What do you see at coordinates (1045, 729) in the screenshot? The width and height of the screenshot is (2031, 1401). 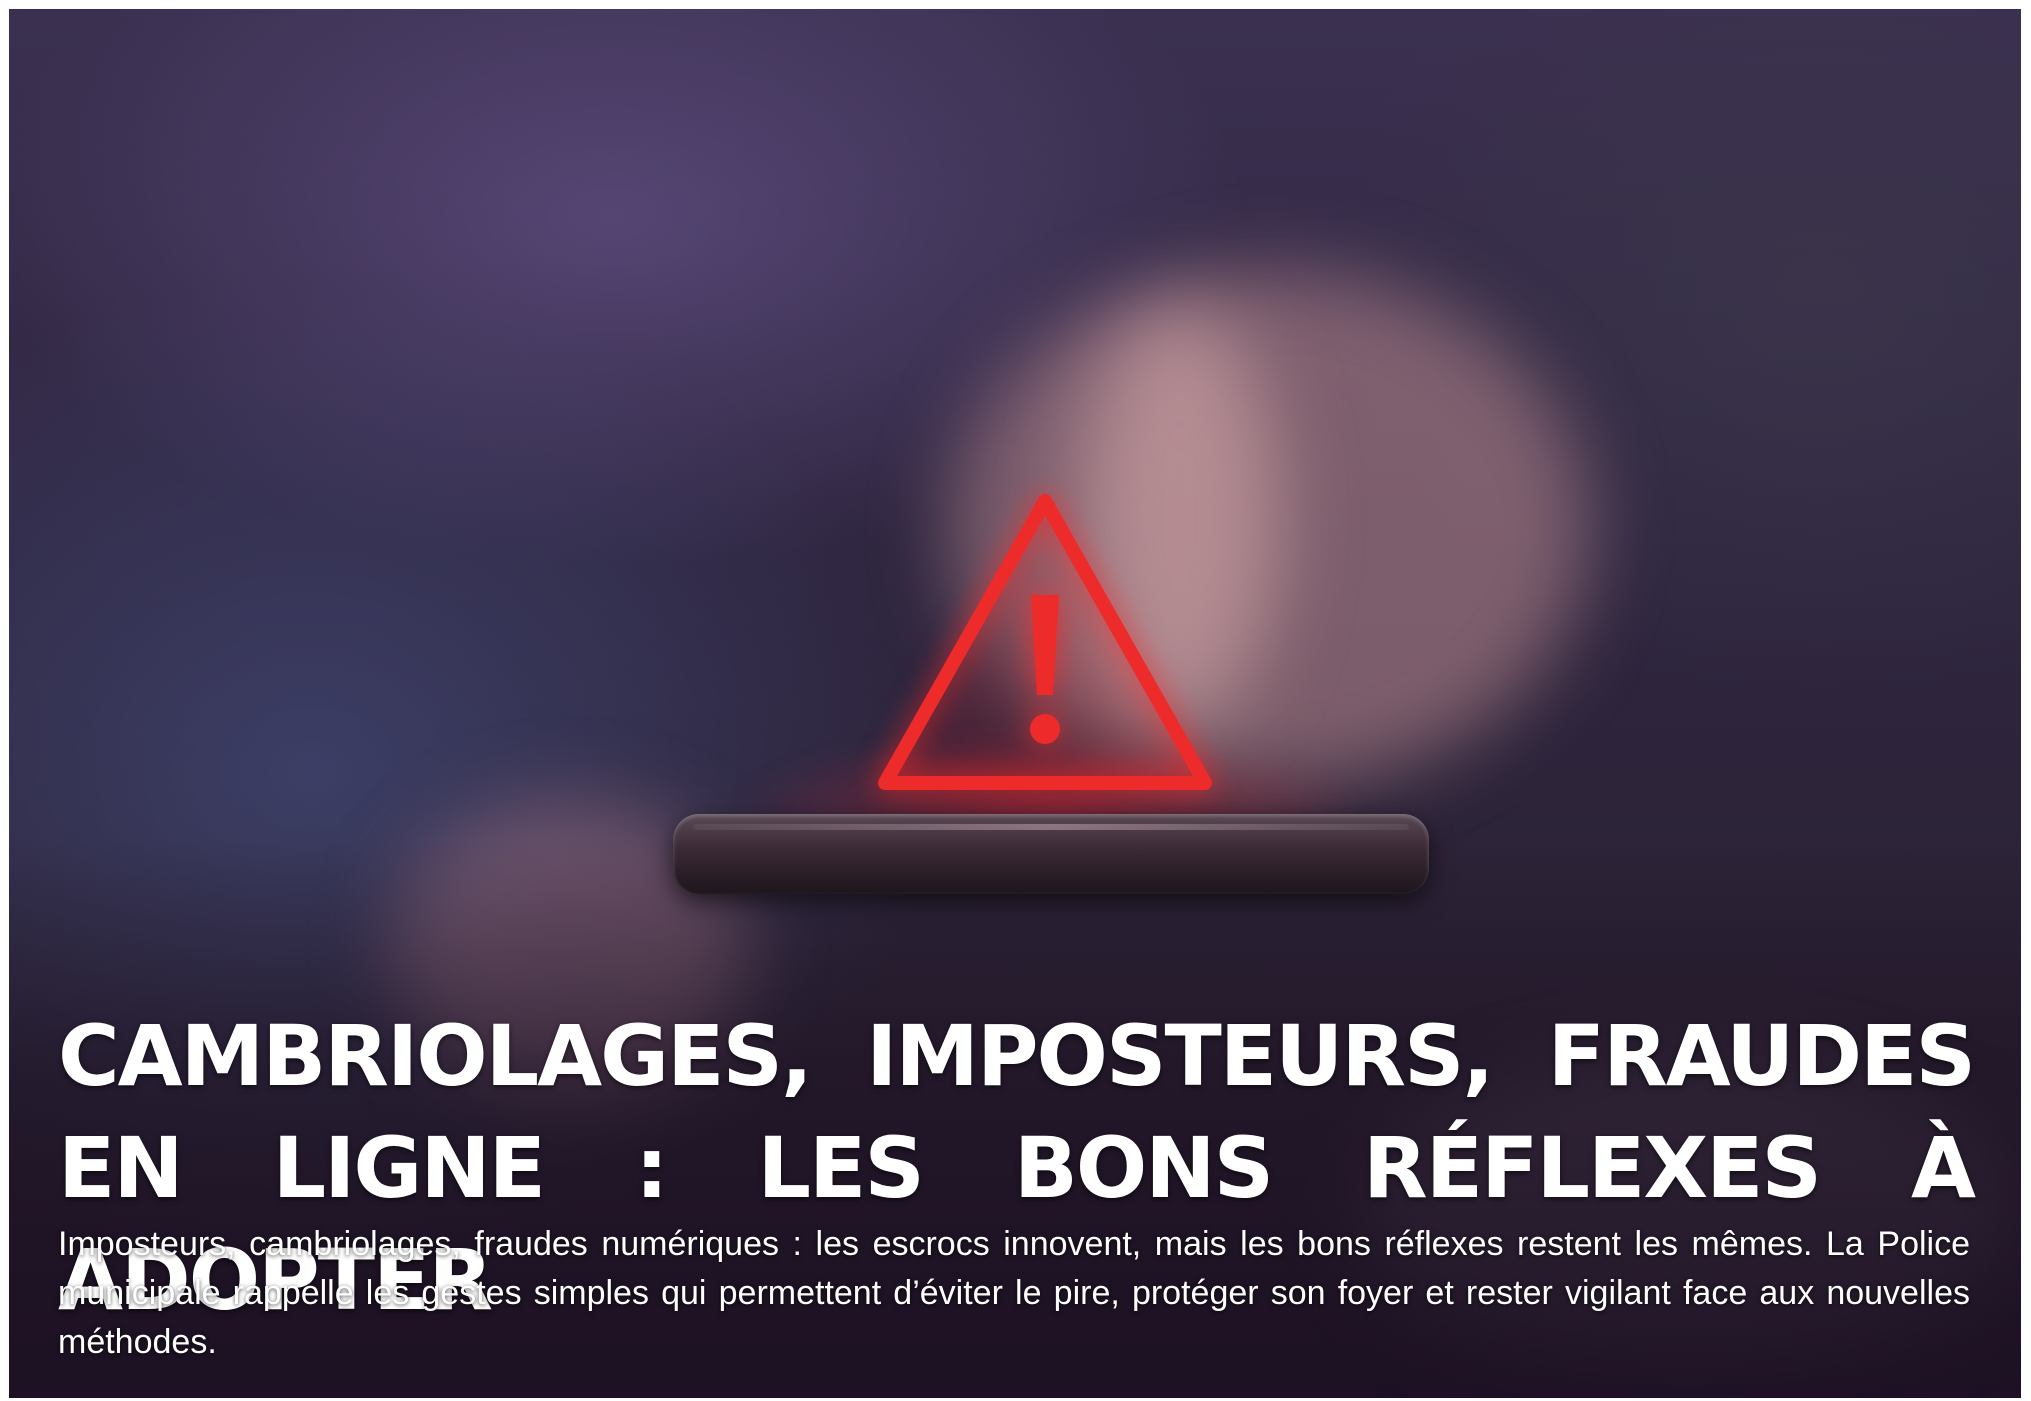 I see `exclamation-dot-icon` at bounding box center [1045, 729].